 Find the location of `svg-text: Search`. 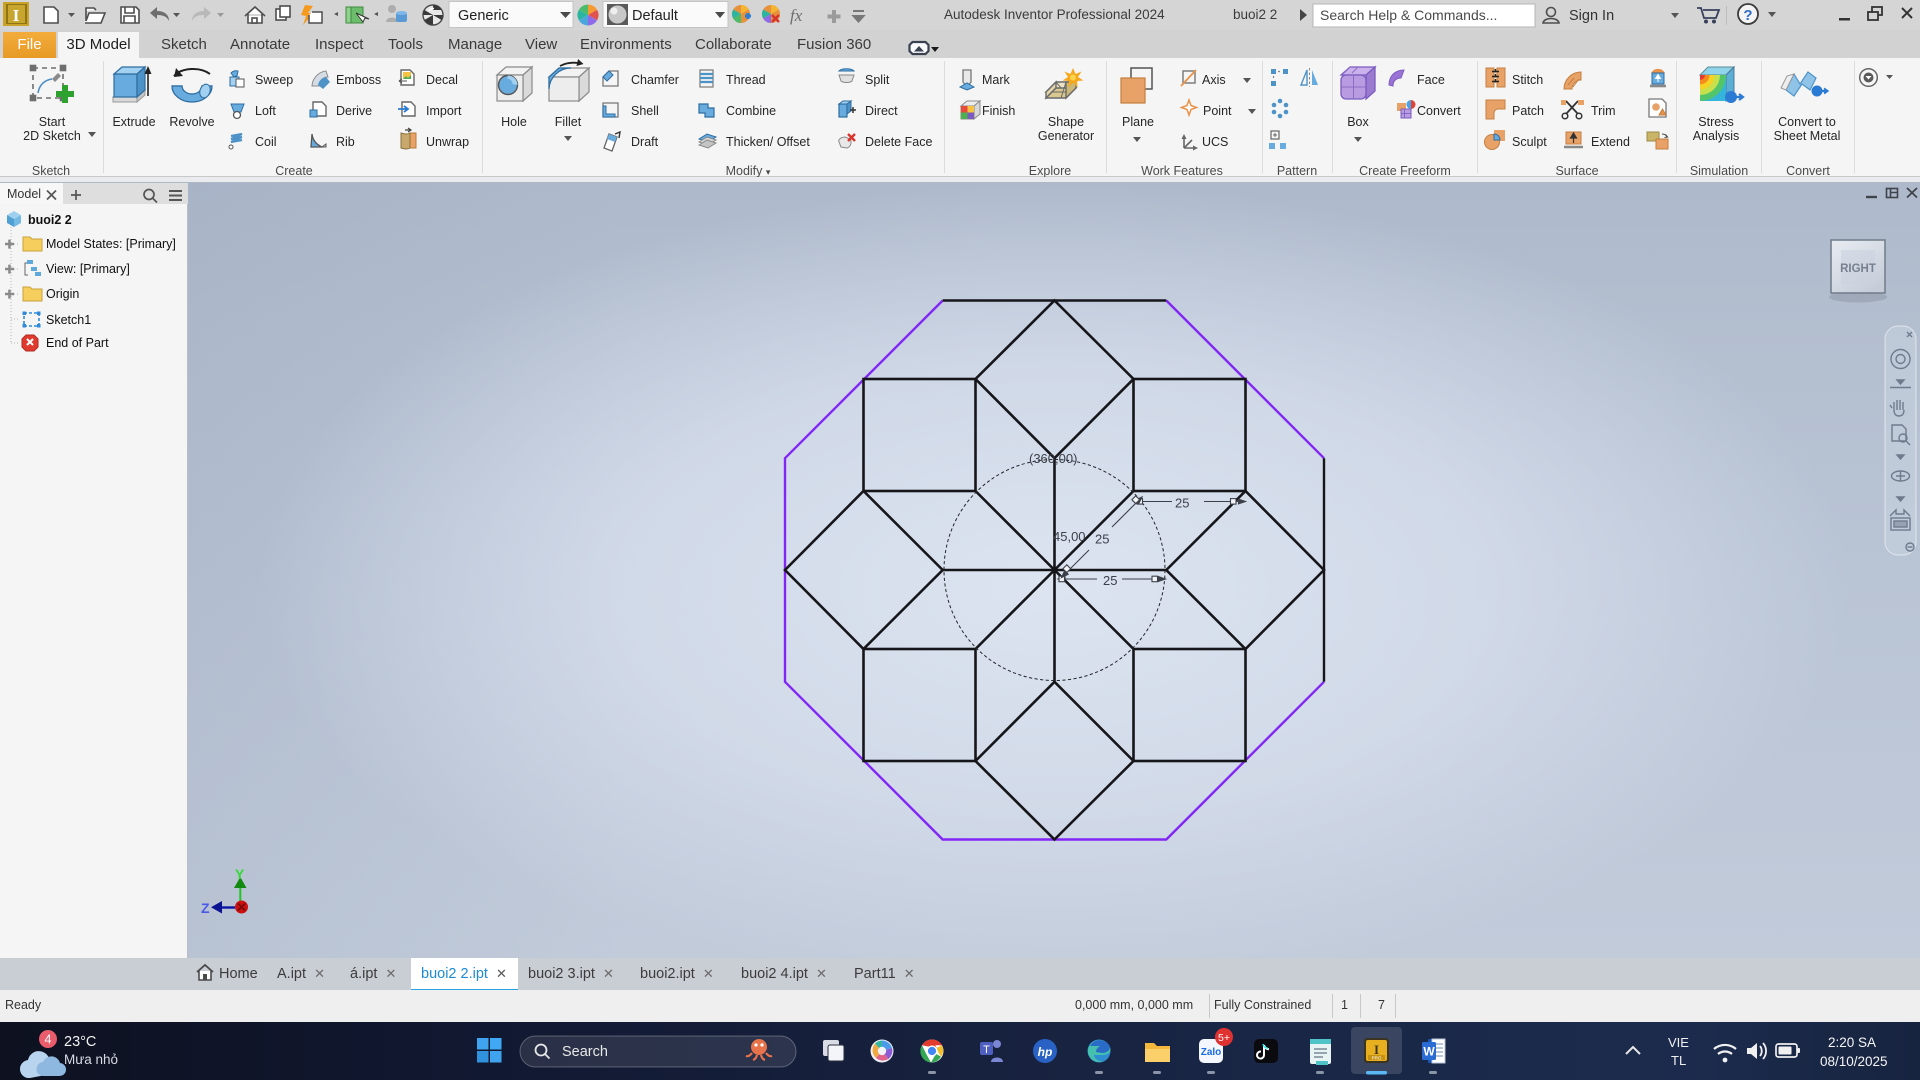

svg-text: Search is located at coordinates (585, 1052).